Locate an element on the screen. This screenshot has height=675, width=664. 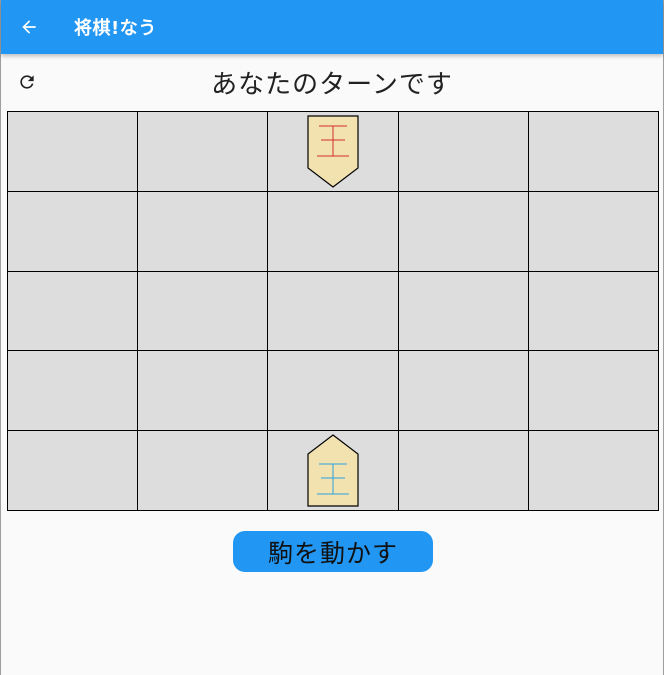
opponent-king: 王 is located at coordinates (333, 151).